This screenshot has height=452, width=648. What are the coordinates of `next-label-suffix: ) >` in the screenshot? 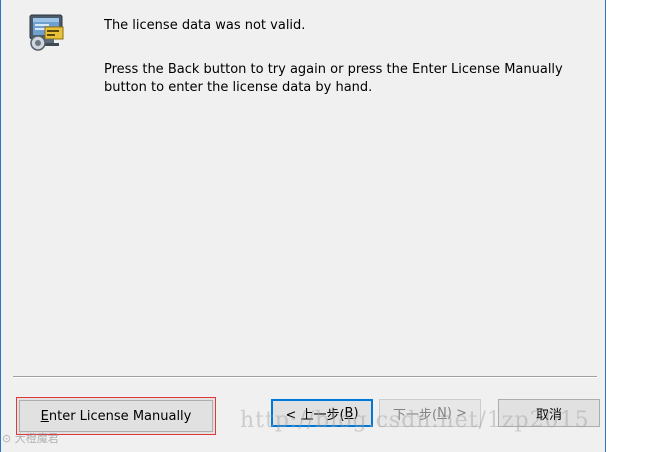 It's located at (456, 413).